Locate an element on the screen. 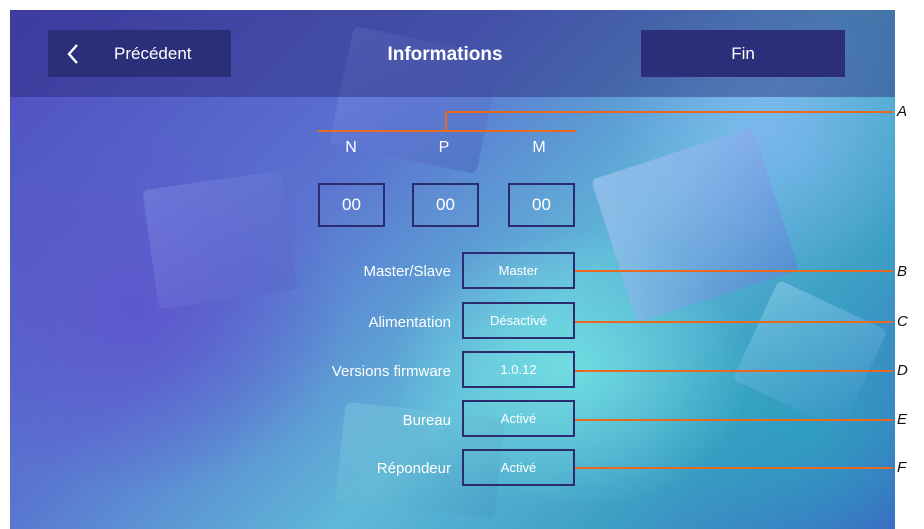 This screenshot has width=924, height=529. back-button-label: Précédent is located at coordinates (153, 53).